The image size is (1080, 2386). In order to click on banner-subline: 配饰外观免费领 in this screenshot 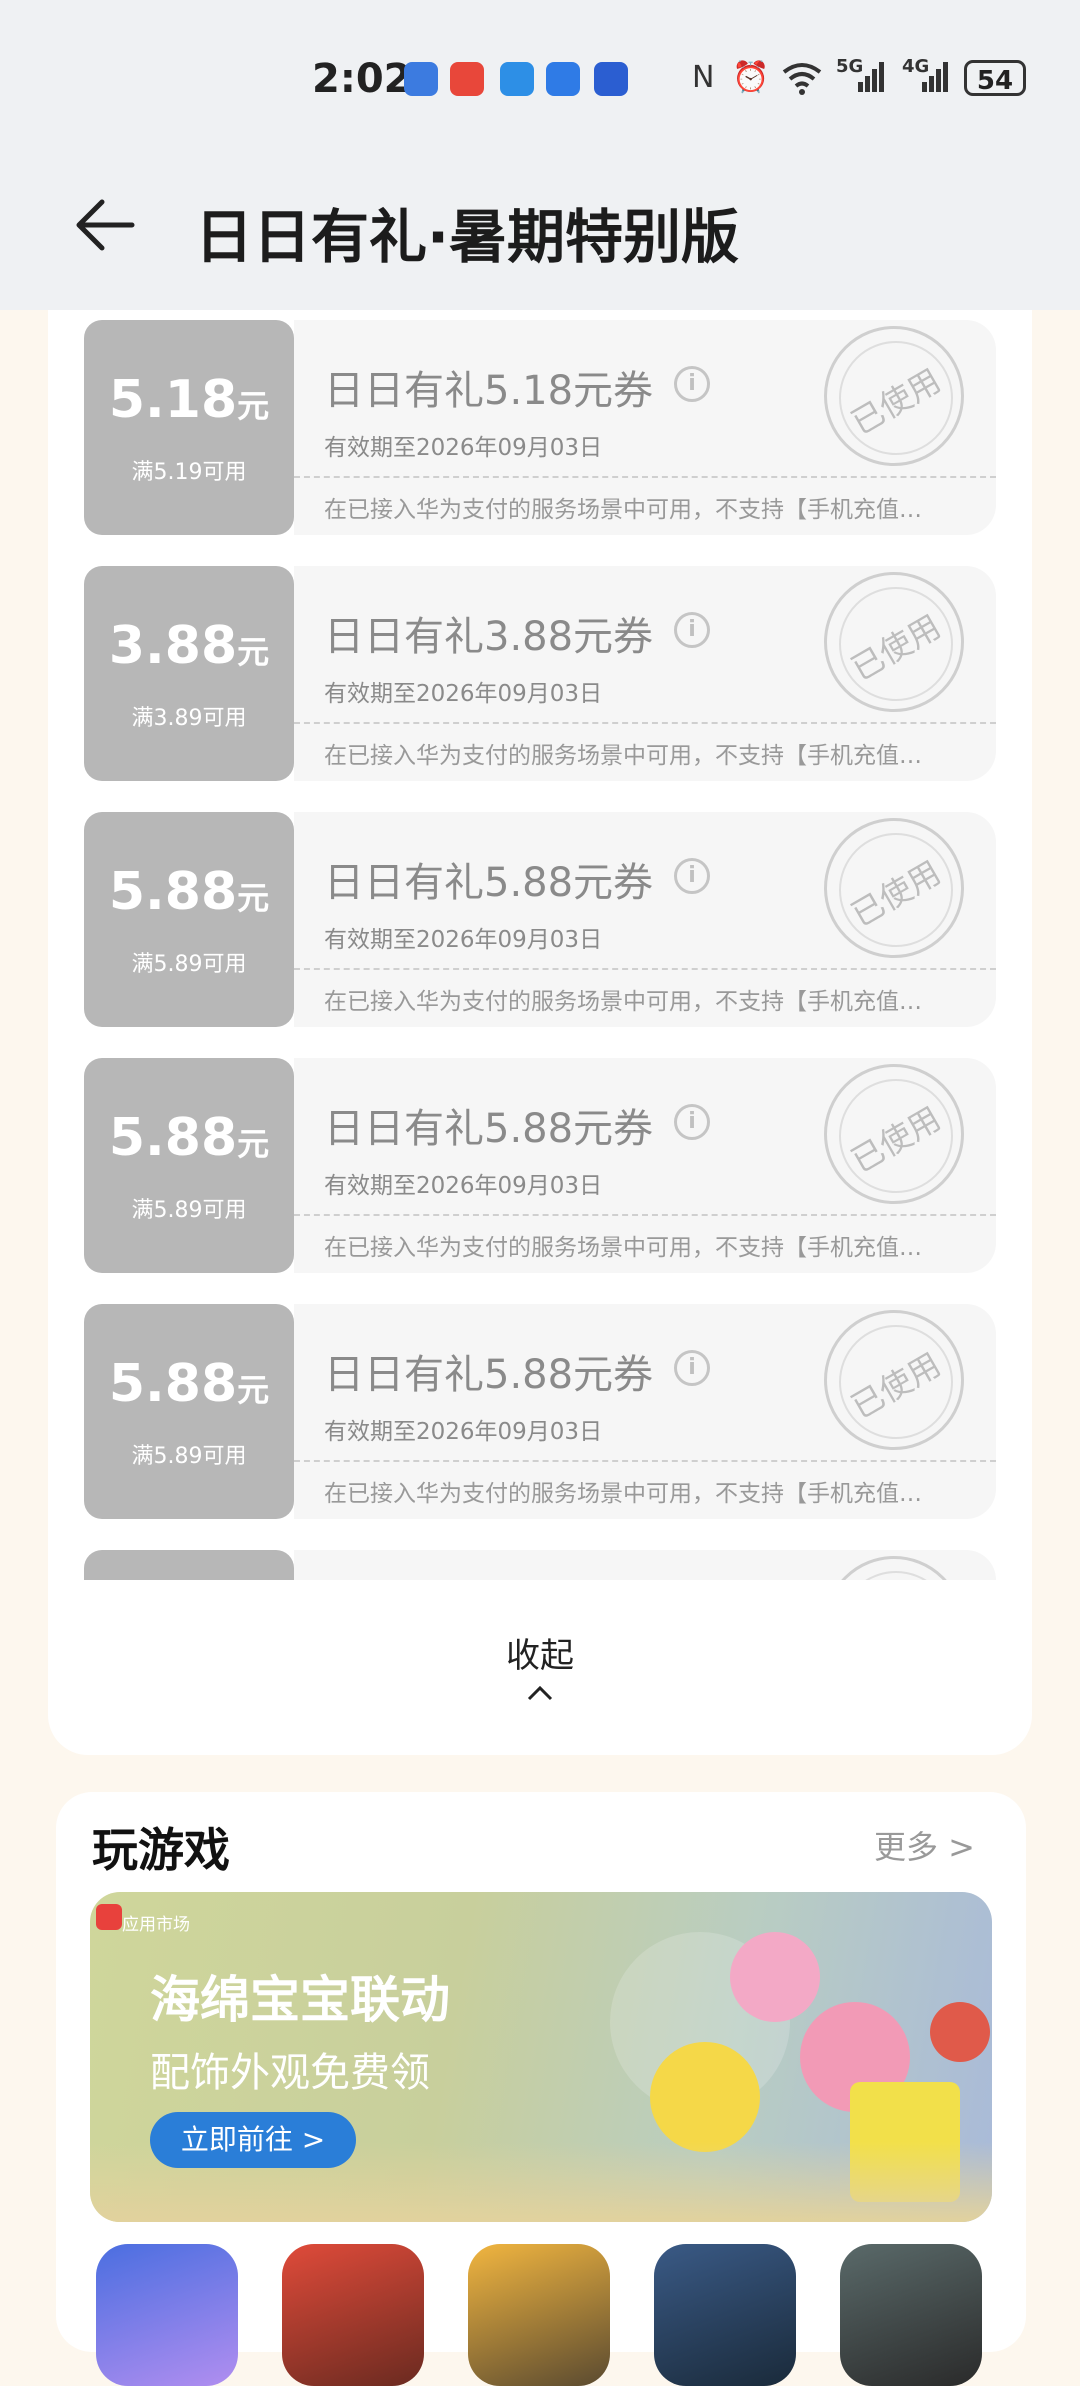, I will do `click(290, 2073)`.